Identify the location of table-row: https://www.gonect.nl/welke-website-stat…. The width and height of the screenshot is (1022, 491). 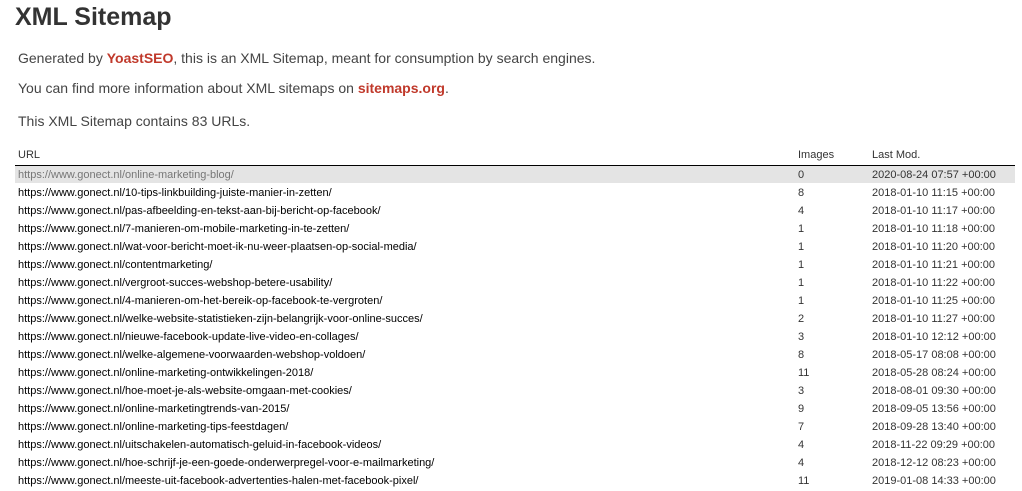
(515, 318).